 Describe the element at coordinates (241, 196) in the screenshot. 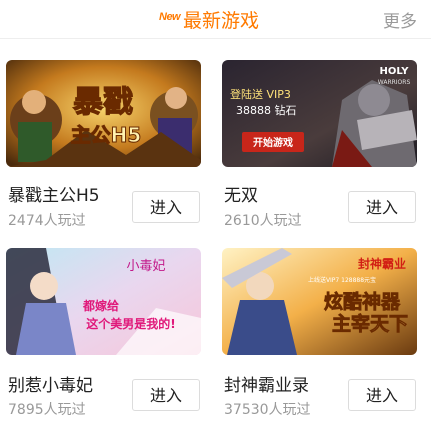

I see `game-name: 无双` at that location.